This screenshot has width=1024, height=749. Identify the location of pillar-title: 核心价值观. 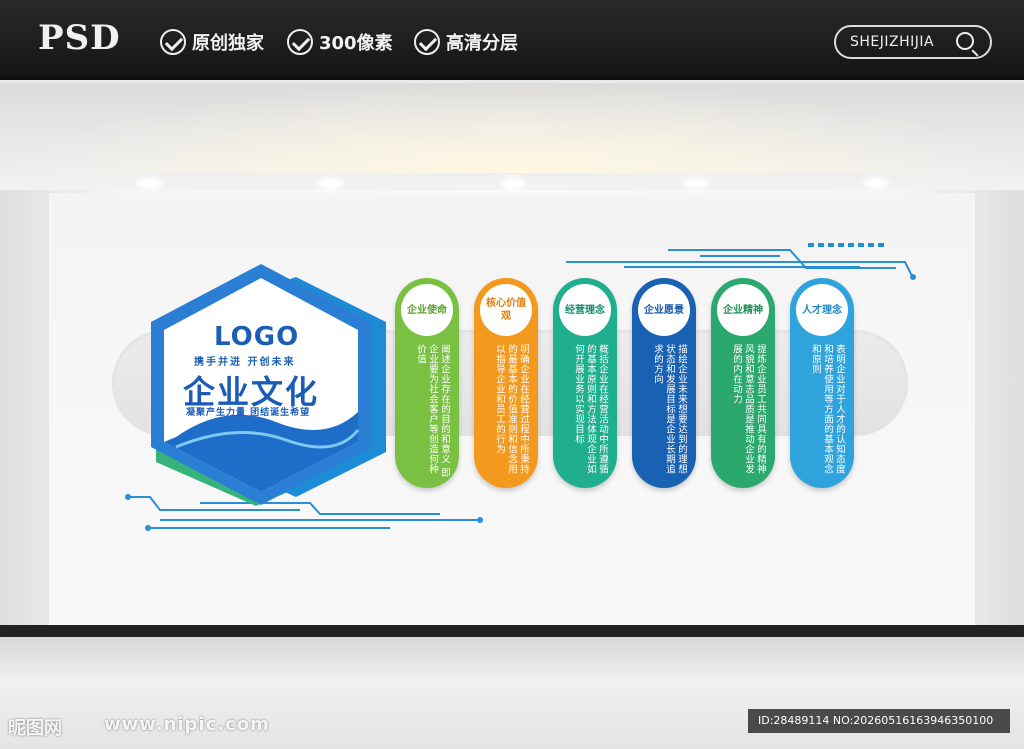
(506, 310).